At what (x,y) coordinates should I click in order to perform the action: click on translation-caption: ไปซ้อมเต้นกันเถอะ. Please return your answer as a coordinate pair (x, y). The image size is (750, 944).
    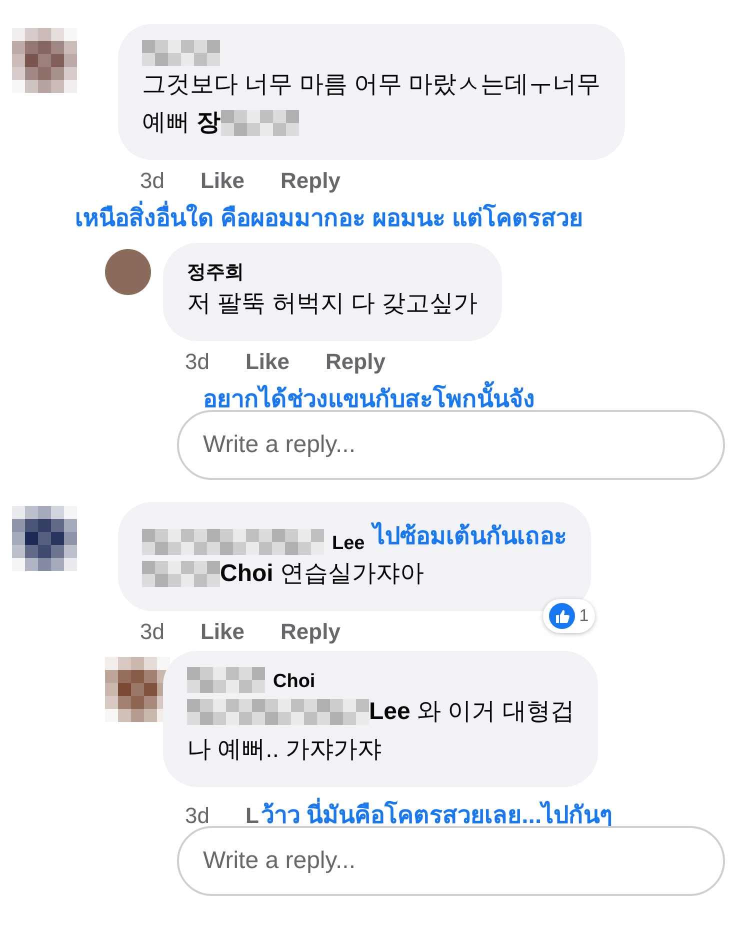
    Looking at the image, I should click on (469, 536).